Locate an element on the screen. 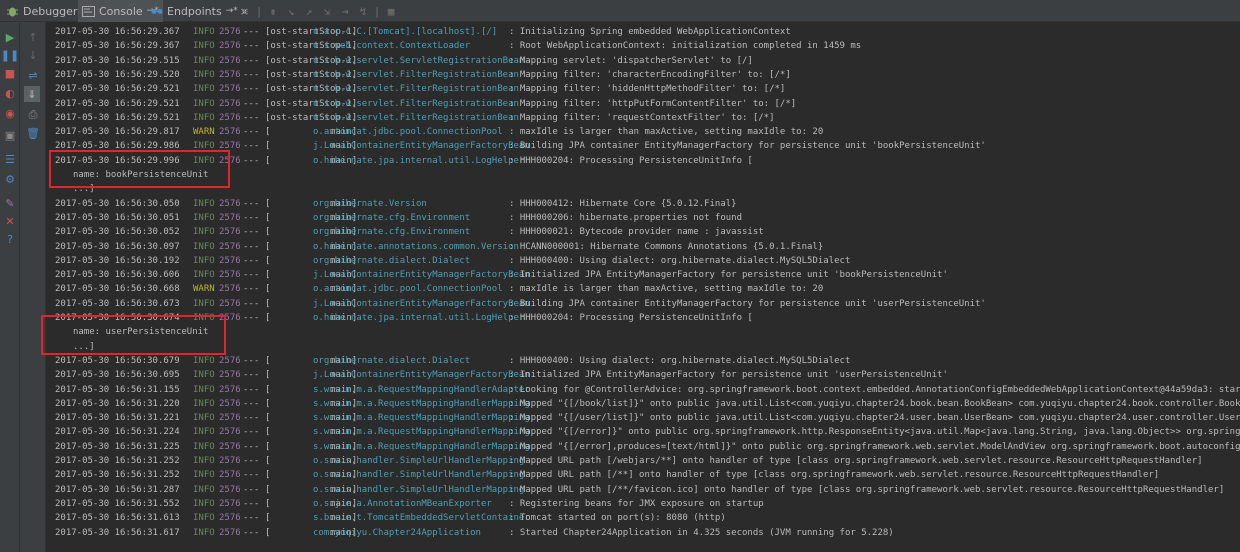 Image resolution: width=1240 pixels, height=552 pixels. log-timestamp: 2017-05-30 16:56:30.668 is located at coordinates (117, 289).